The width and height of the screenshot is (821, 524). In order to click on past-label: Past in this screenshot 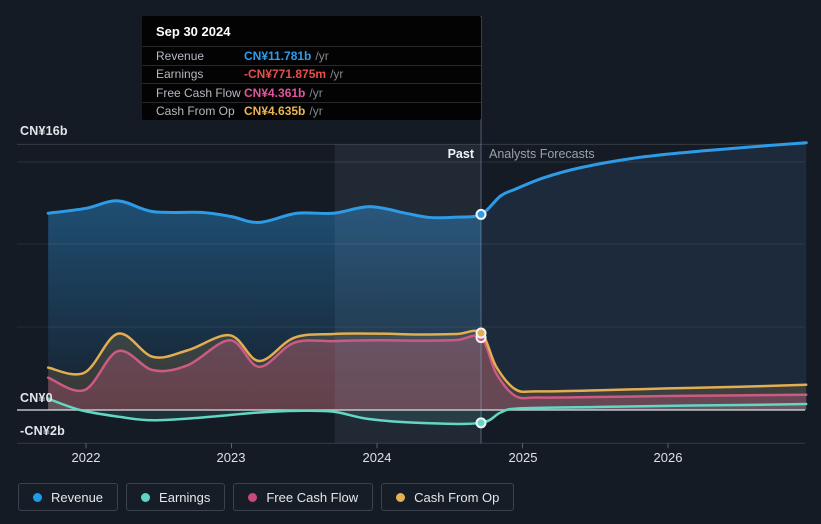, I will do `click(460, 154)`.